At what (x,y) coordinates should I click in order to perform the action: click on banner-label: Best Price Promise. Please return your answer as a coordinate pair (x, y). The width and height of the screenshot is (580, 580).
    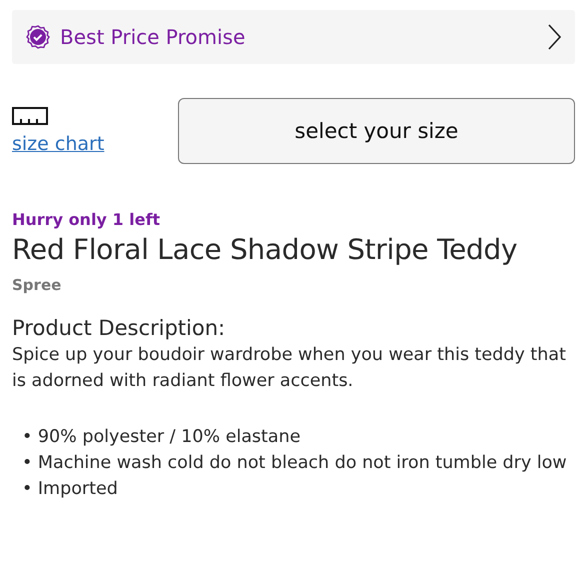
    Looking at the image, I should click on (153, 37).